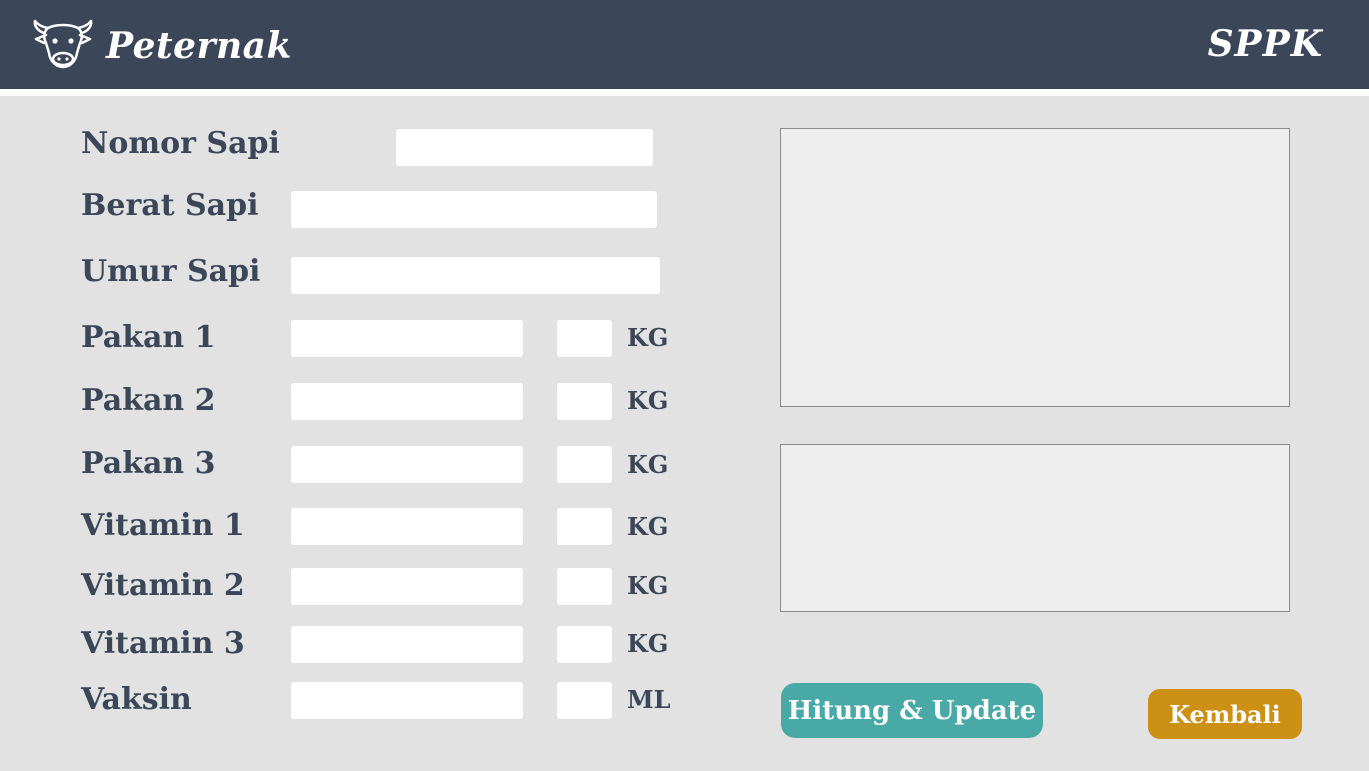 The width and height of the screenshot is (1369, 771). I want to click on vitamin-1-amount-input, so click(584, 526).